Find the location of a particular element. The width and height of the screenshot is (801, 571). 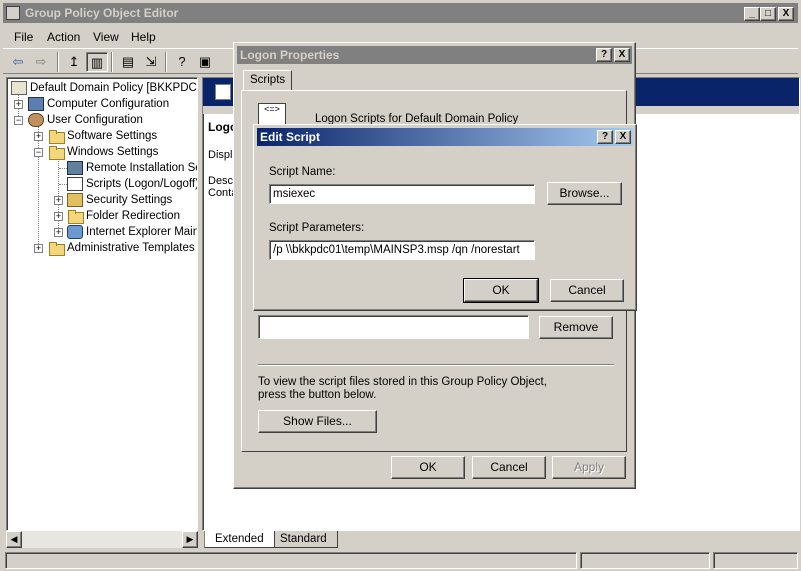

tree-item-scripts: Scripts (Logon/Logoff) is located at coordinates (132, 184).